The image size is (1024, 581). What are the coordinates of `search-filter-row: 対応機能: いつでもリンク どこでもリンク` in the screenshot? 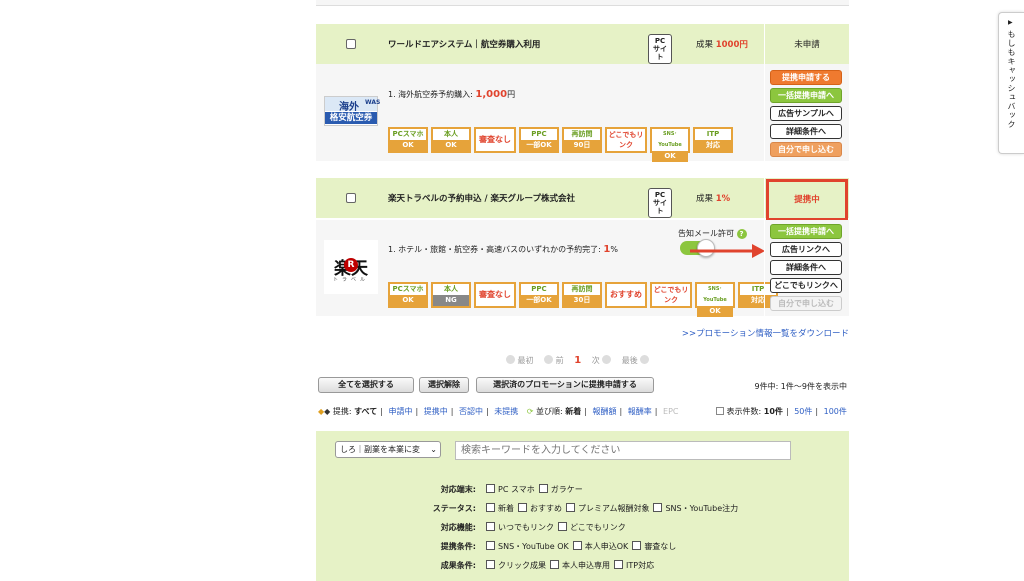 It's located at (513, 527).